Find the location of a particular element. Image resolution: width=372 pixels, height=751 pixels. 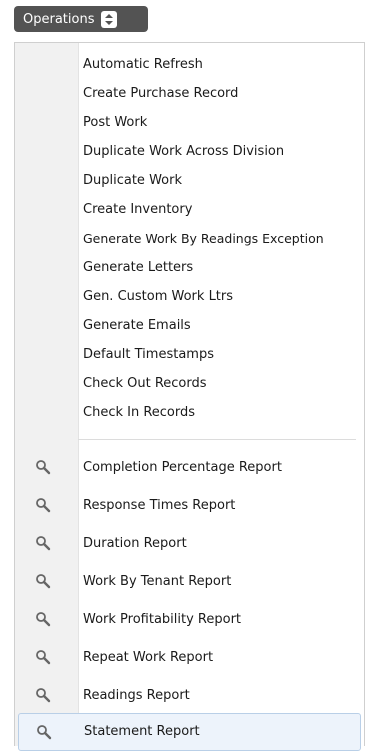

menu-item-label: Work By Tenant Report is located at coordinates (157, 581).